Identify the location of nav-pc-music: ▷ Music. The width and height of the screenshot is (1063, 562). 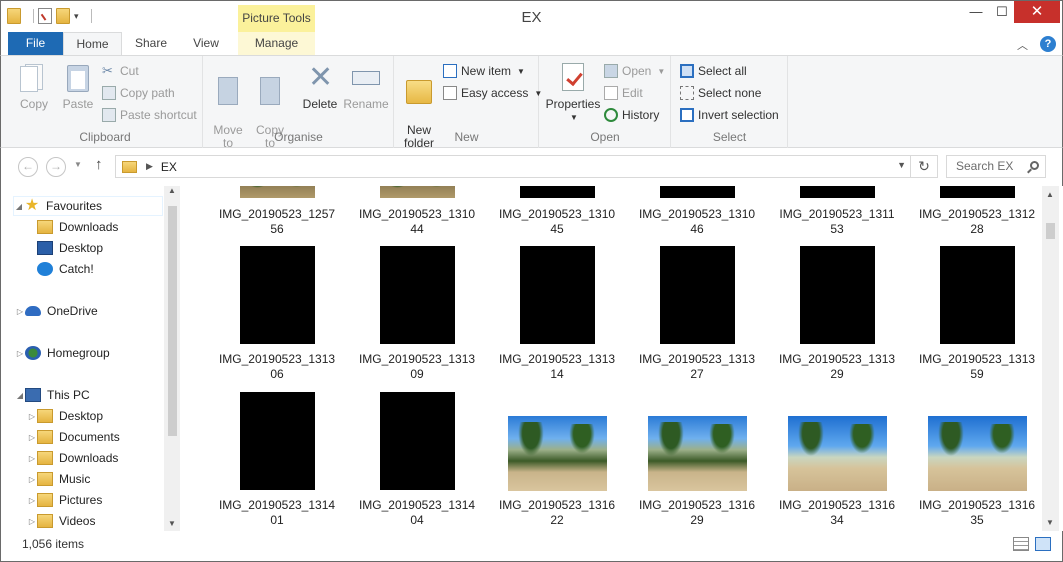
(58, 479).